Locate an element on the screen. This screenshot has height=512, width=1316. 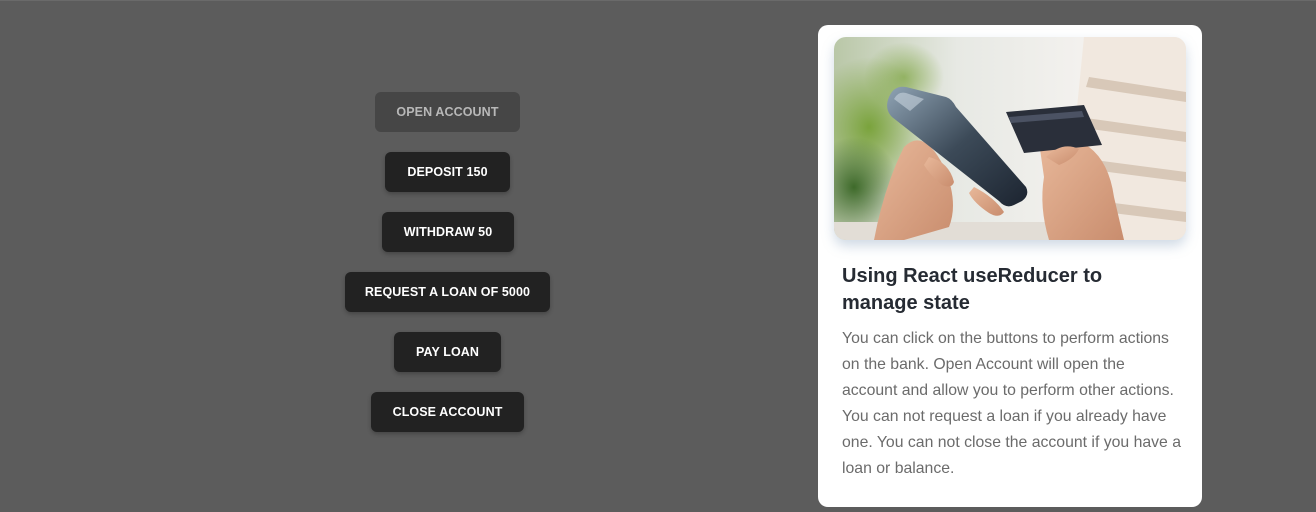
pay-loan-button: PAY LOAN is located at coordinates (447, 352).